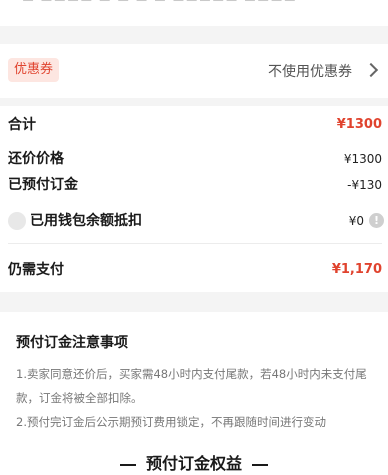 The height and width of the screenshot is (475, 388). I want to click on coupon-selector: 优惠券 不使用优惠券, so click(194, 71).